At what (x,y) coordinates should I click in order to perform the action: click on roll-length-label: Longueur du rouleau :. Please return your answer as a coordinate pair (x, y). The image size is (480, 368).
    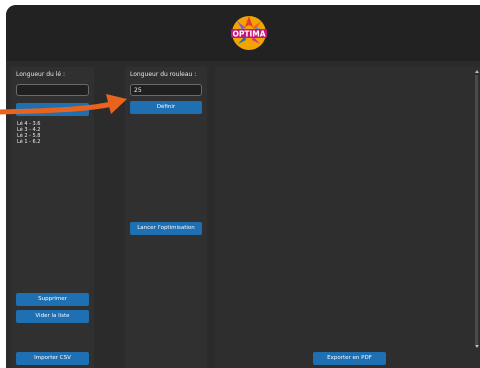
    Looking at the image, I should click on (163, 74).